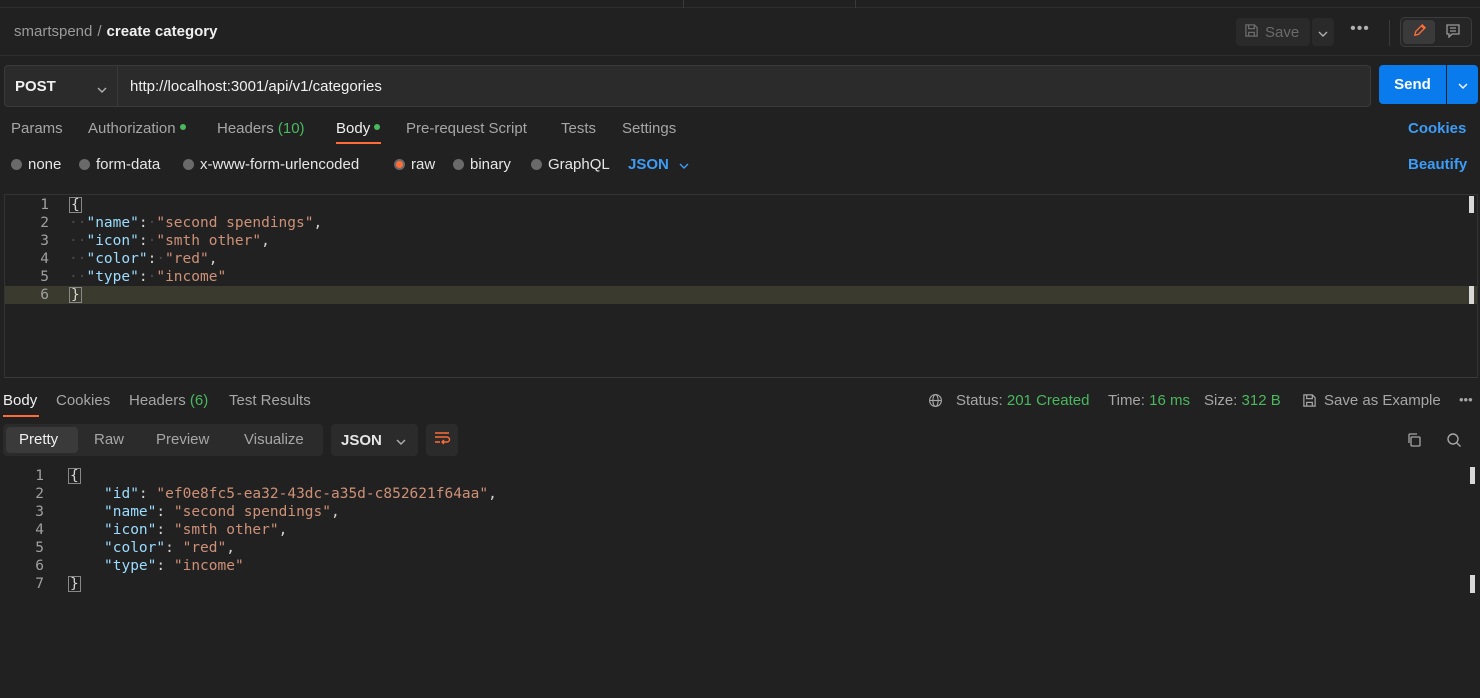 The height and width of the screenshot is (698, 1480). I want to click on tab-params: Params, so click(37, 128).